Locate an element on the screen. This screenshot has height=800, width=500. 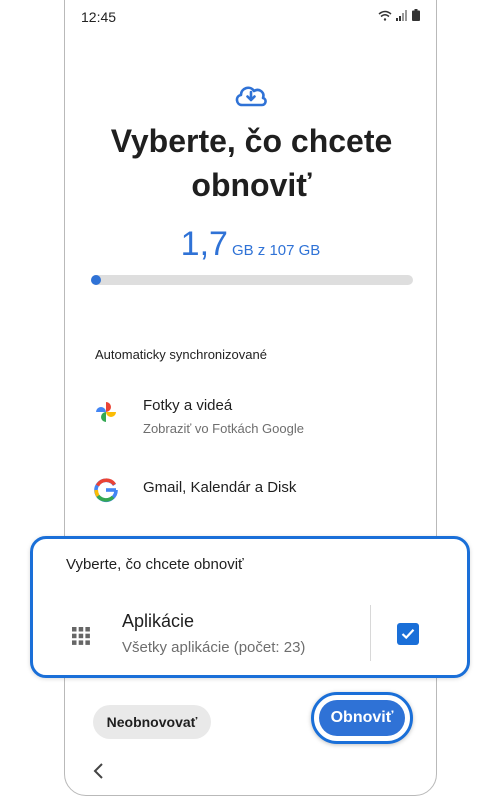
apps-checkbox is located at coordinates (408, 634).